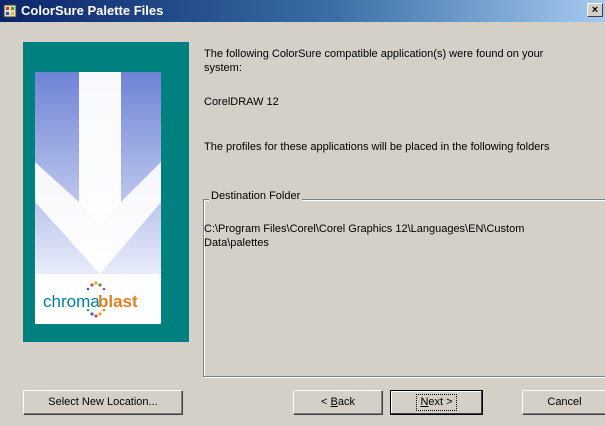  I want to click on logo-text-right: blast, so click(118, 301).